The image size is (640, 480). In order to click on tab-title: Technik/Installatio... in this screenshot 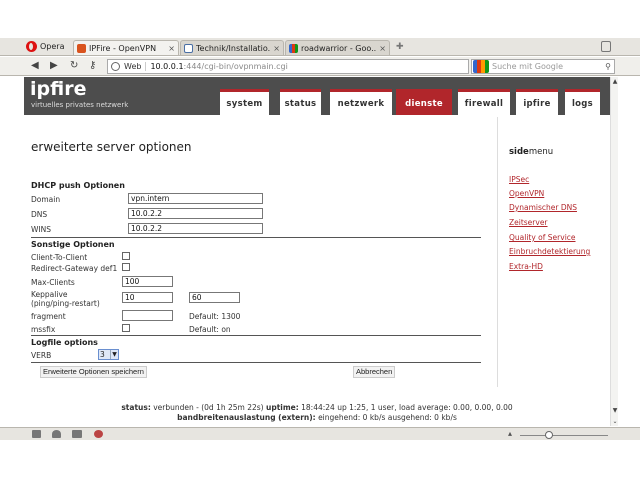, I will do `click(233, 48)`.